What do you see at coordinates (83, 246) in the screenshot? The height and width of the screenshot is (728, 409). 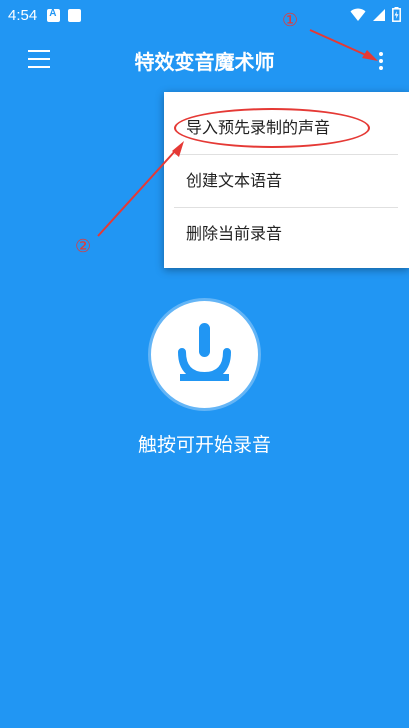 I see `annotation-marker-2: ②` at bounding box center [83, 246].